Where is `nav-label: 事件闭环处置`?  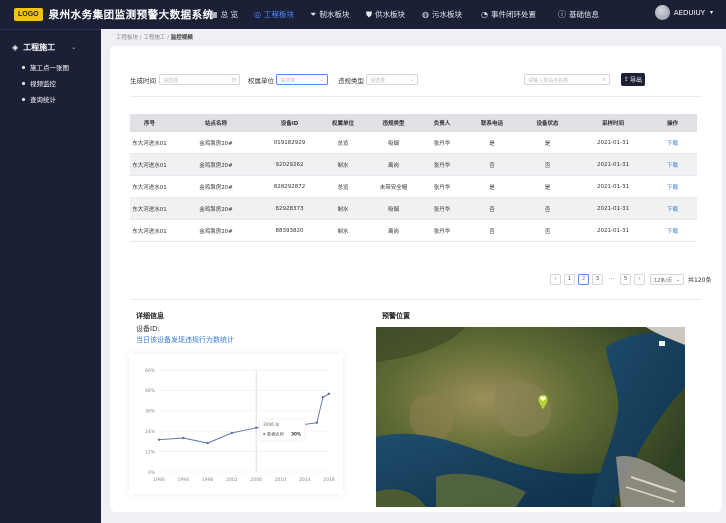
nav-label: 事件闭环处置 is located at coordinates (513, 14).